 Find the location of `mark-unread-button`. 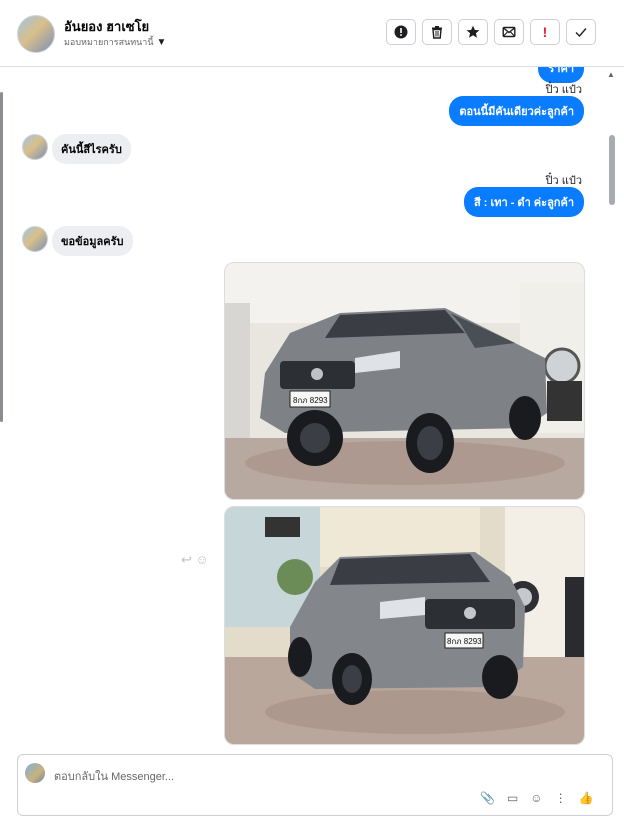

mark-unread-button is located at coordinates (509, 32).